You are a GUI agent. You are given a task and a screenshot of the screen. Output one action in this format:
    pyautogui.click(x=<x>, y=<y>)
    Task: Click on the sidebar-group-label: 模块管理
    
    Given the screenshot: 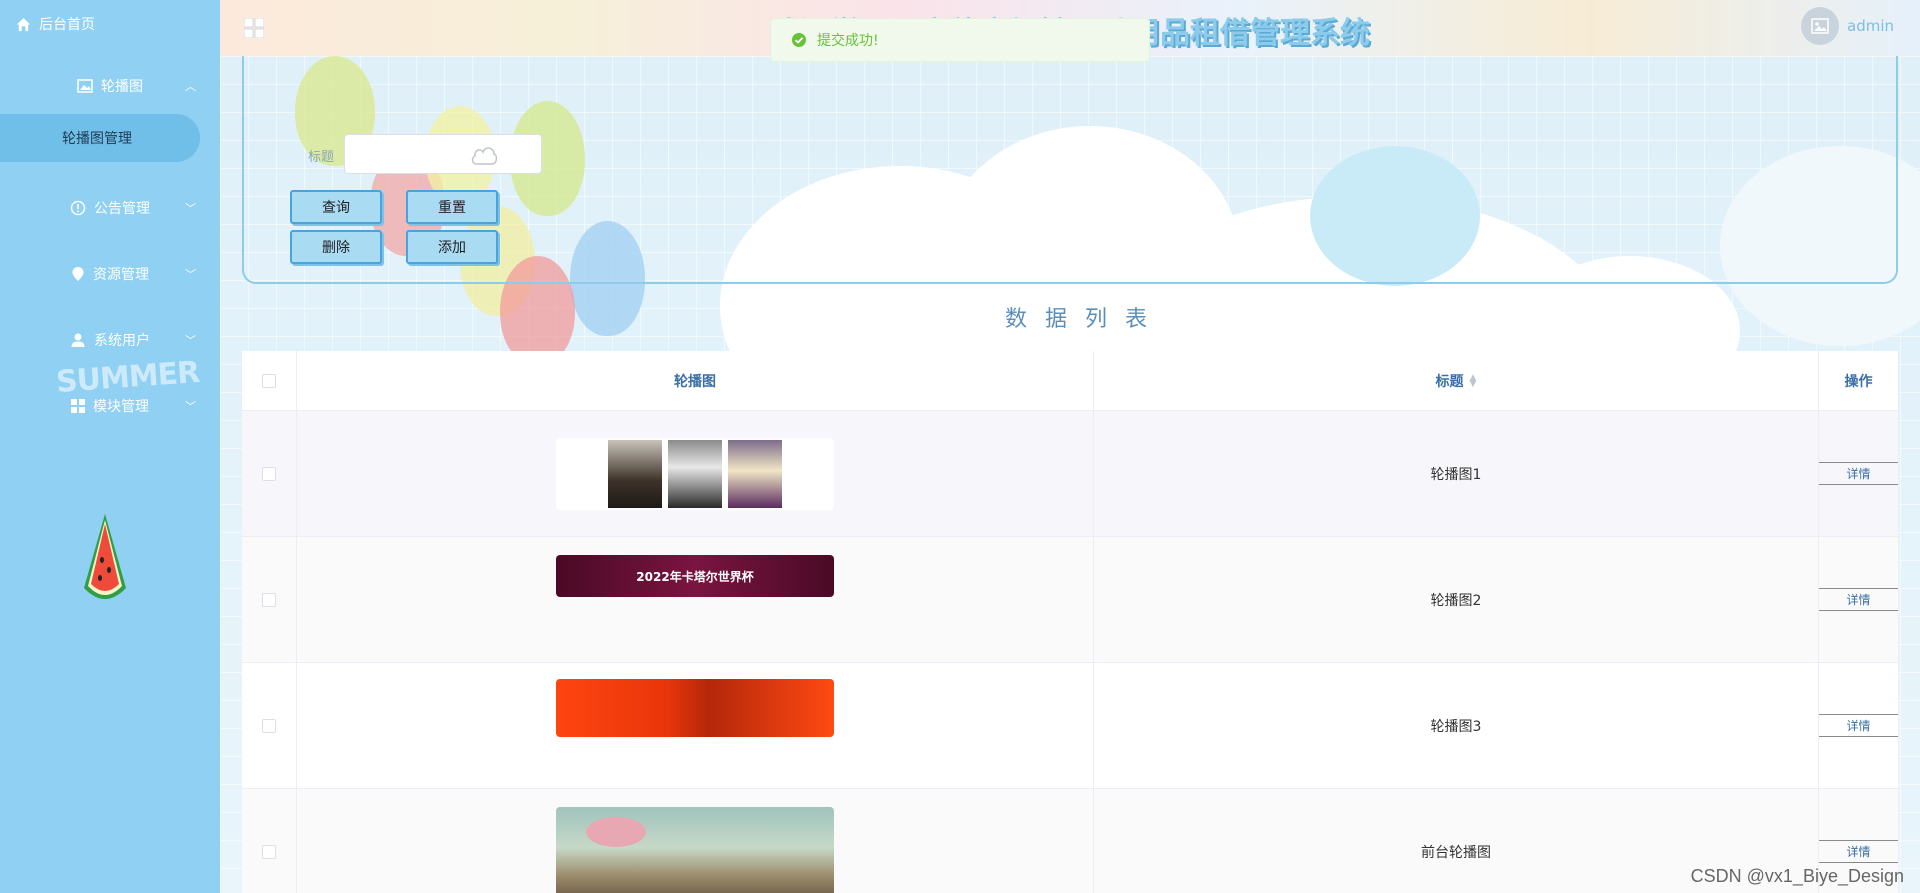 What is the action you would take?
    pyautogui.click(x=121, y=407)
    